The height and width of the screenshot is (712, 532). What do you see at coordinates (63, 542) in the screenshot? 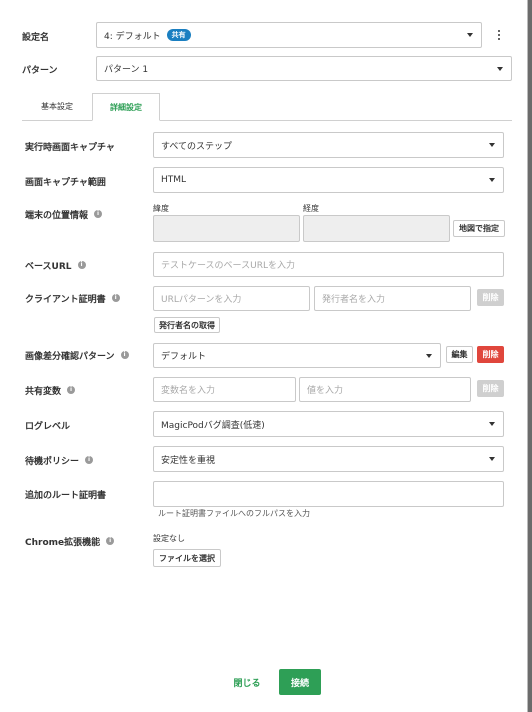
I see `chrome-ext-label-text: Chrome拡張機能` at bounding box center [63, 542].